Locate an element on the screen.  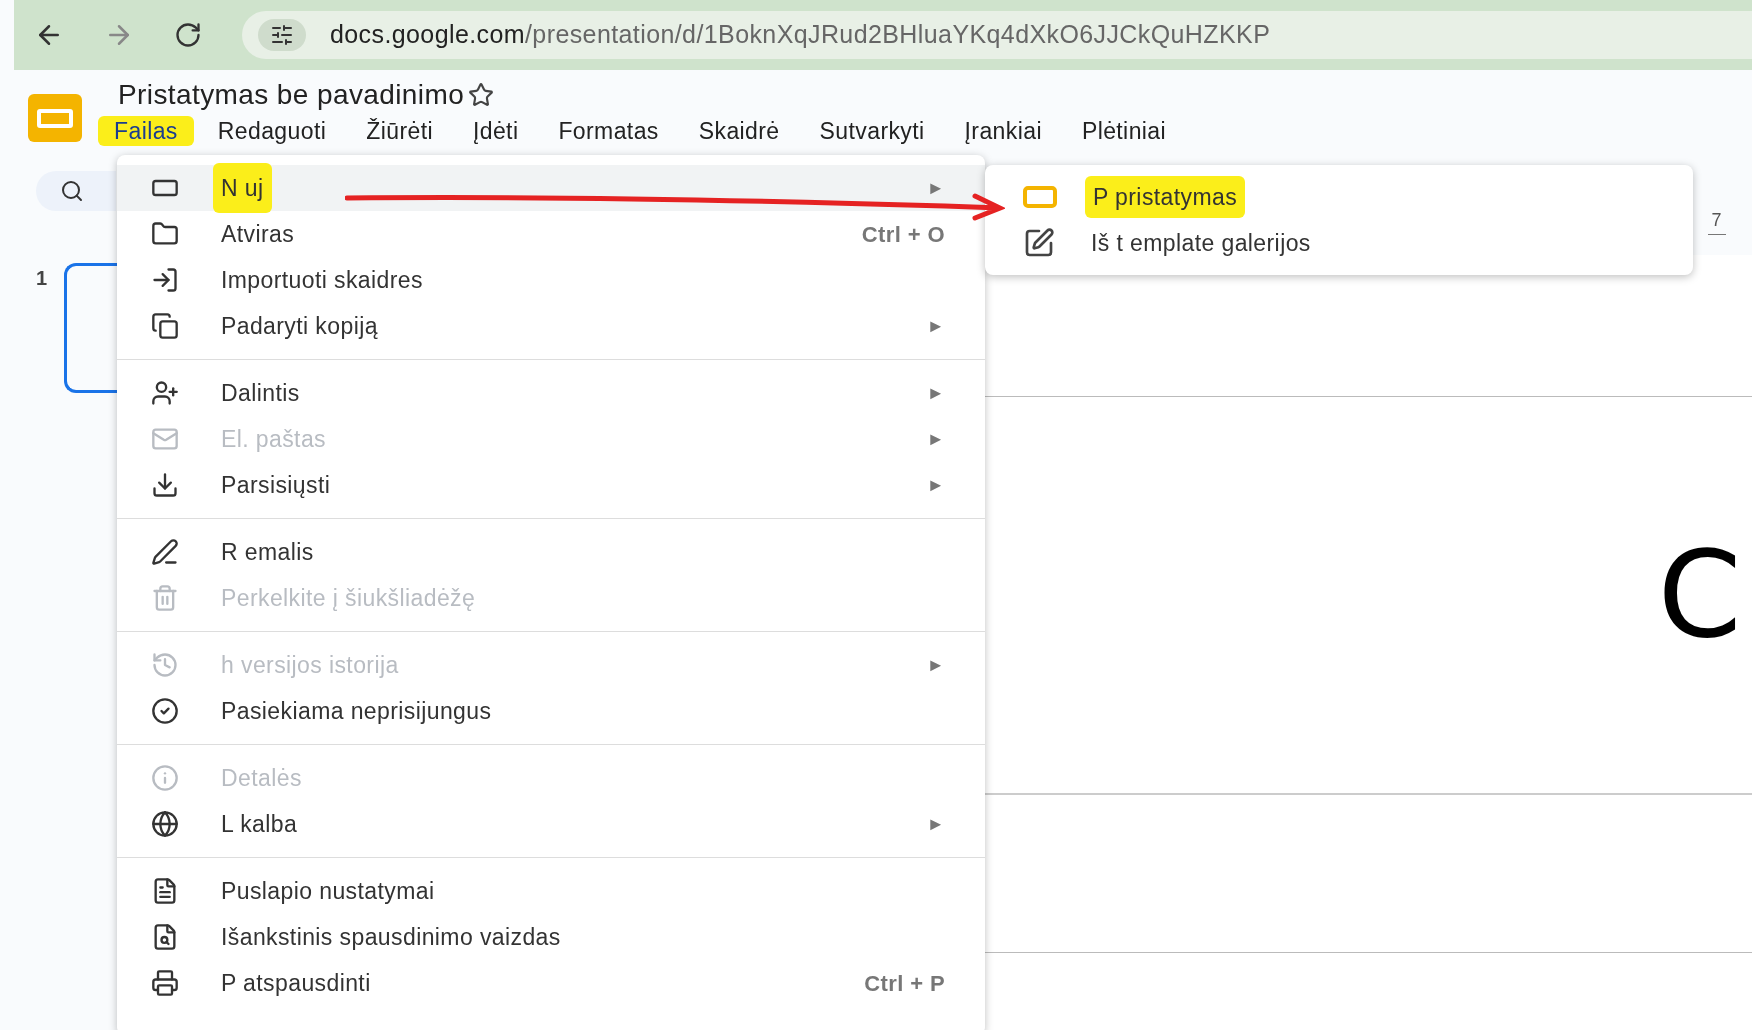
site-settings-button is located at coordinates (282, 35).